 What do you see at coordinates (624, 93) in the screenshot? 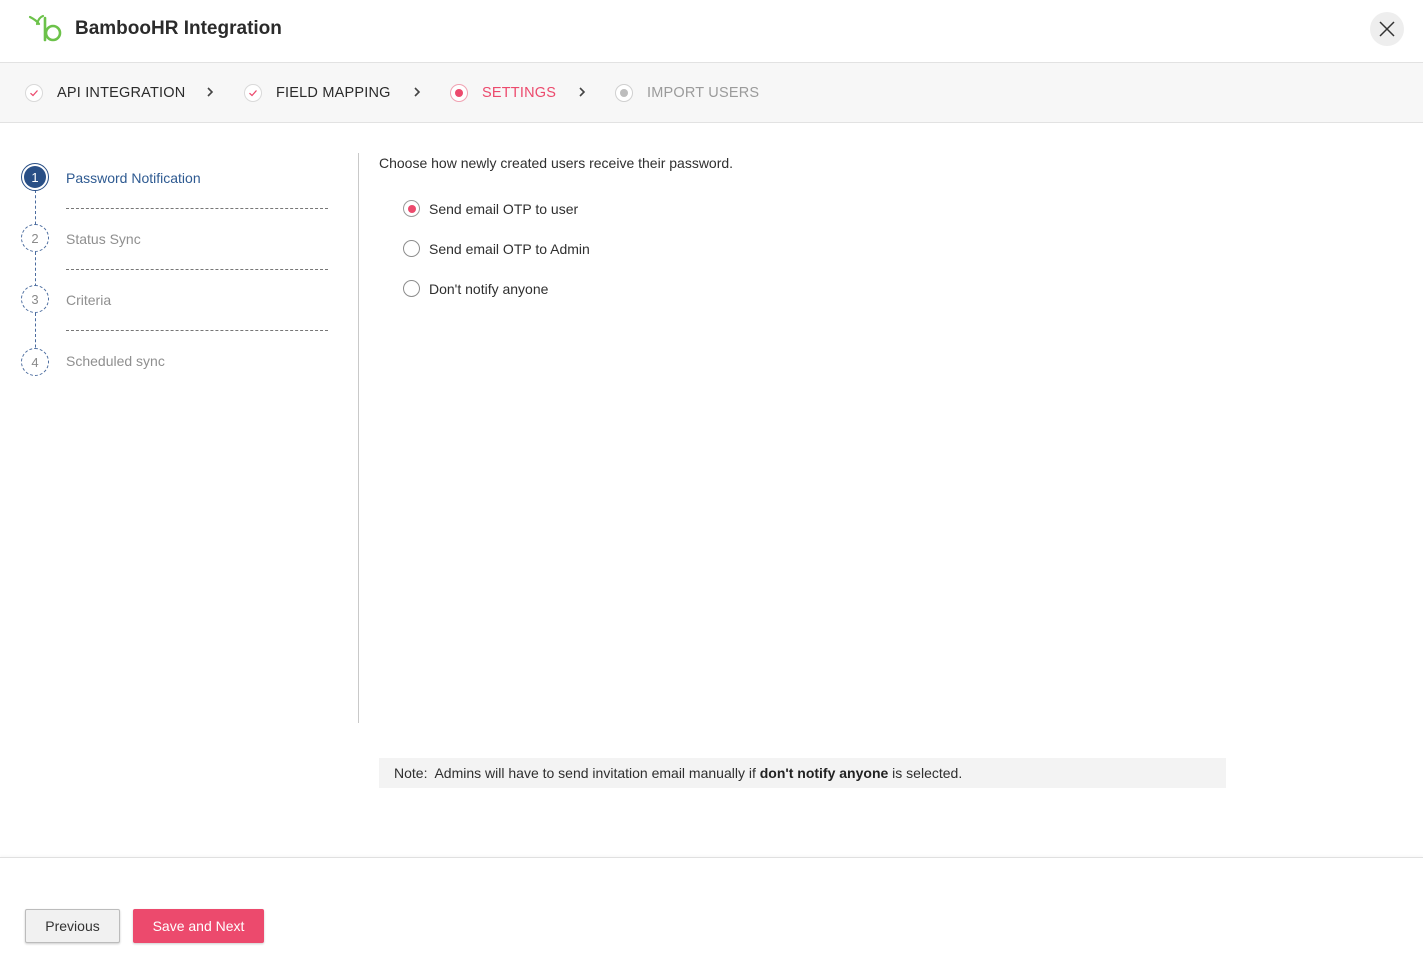
I see `pending-step-icon` at bounding box center [624, 93].